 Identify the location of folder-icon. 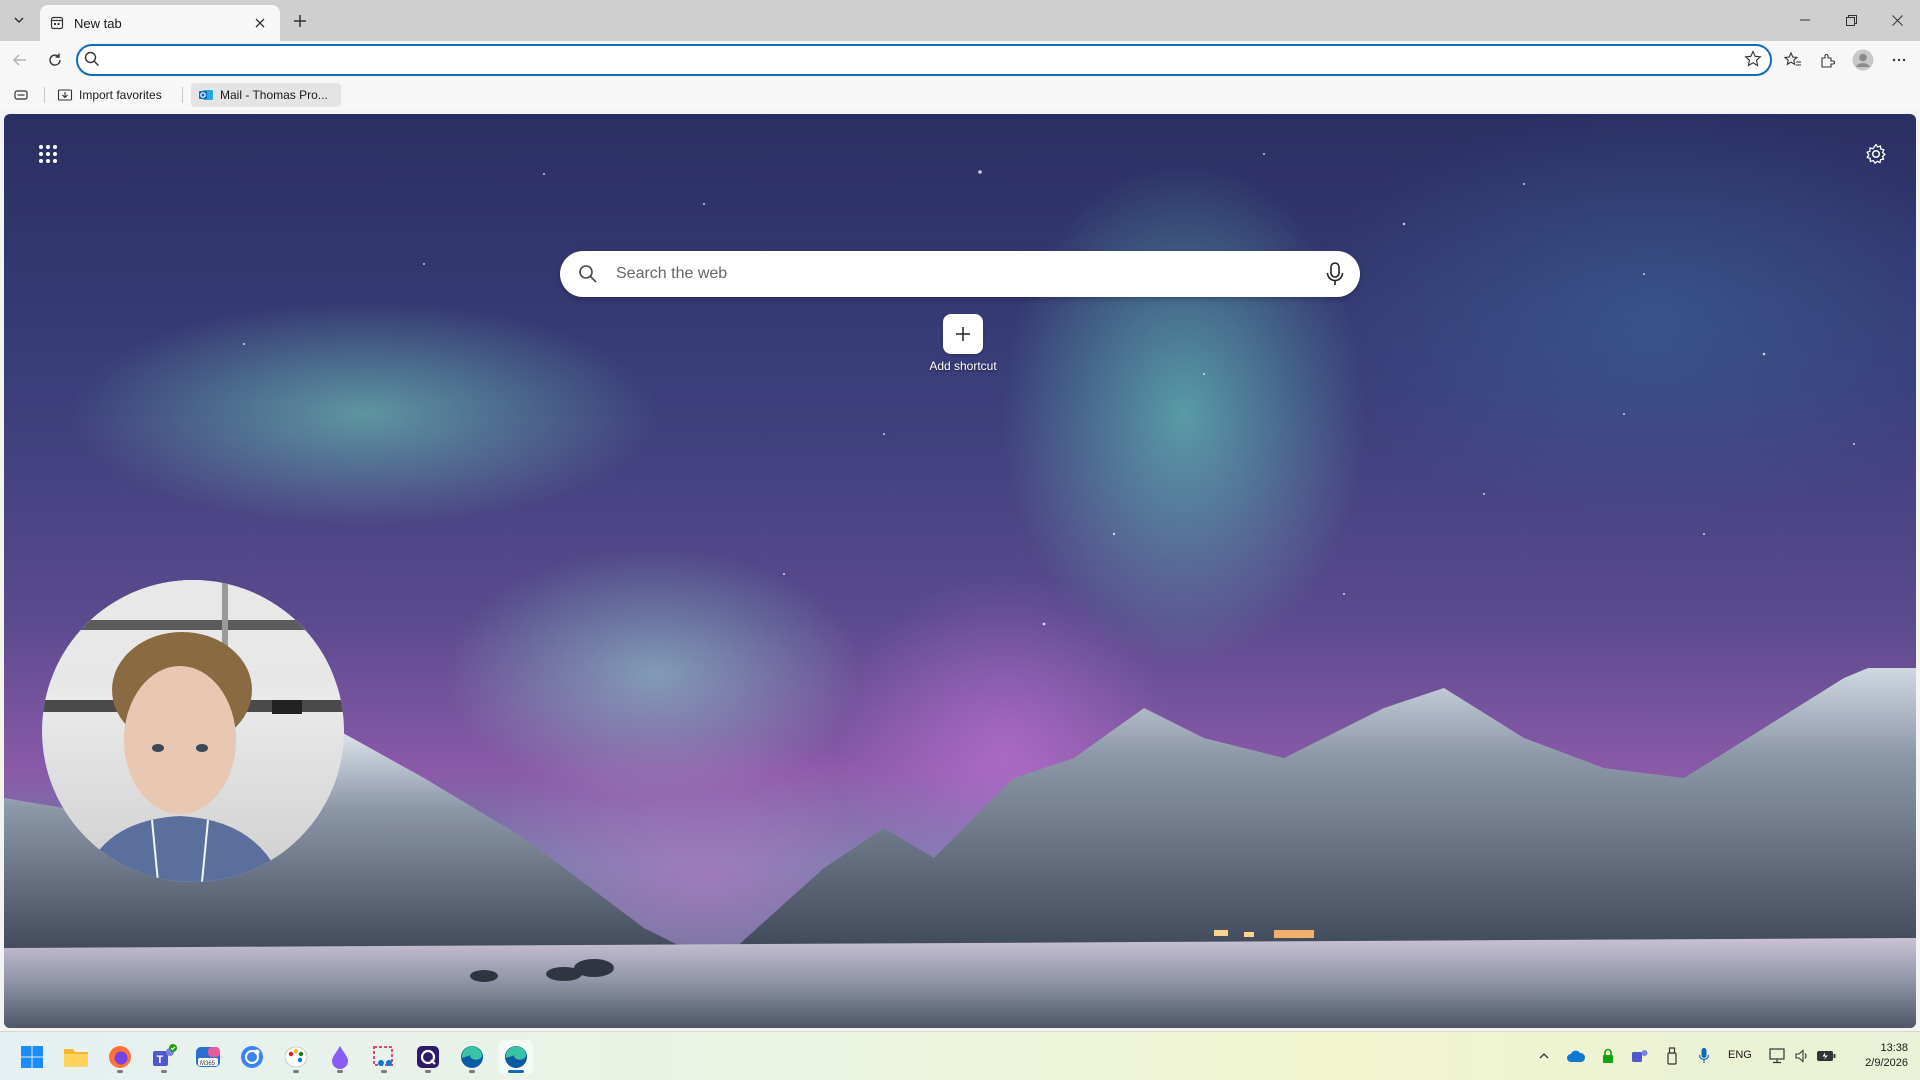
(76, 1058).